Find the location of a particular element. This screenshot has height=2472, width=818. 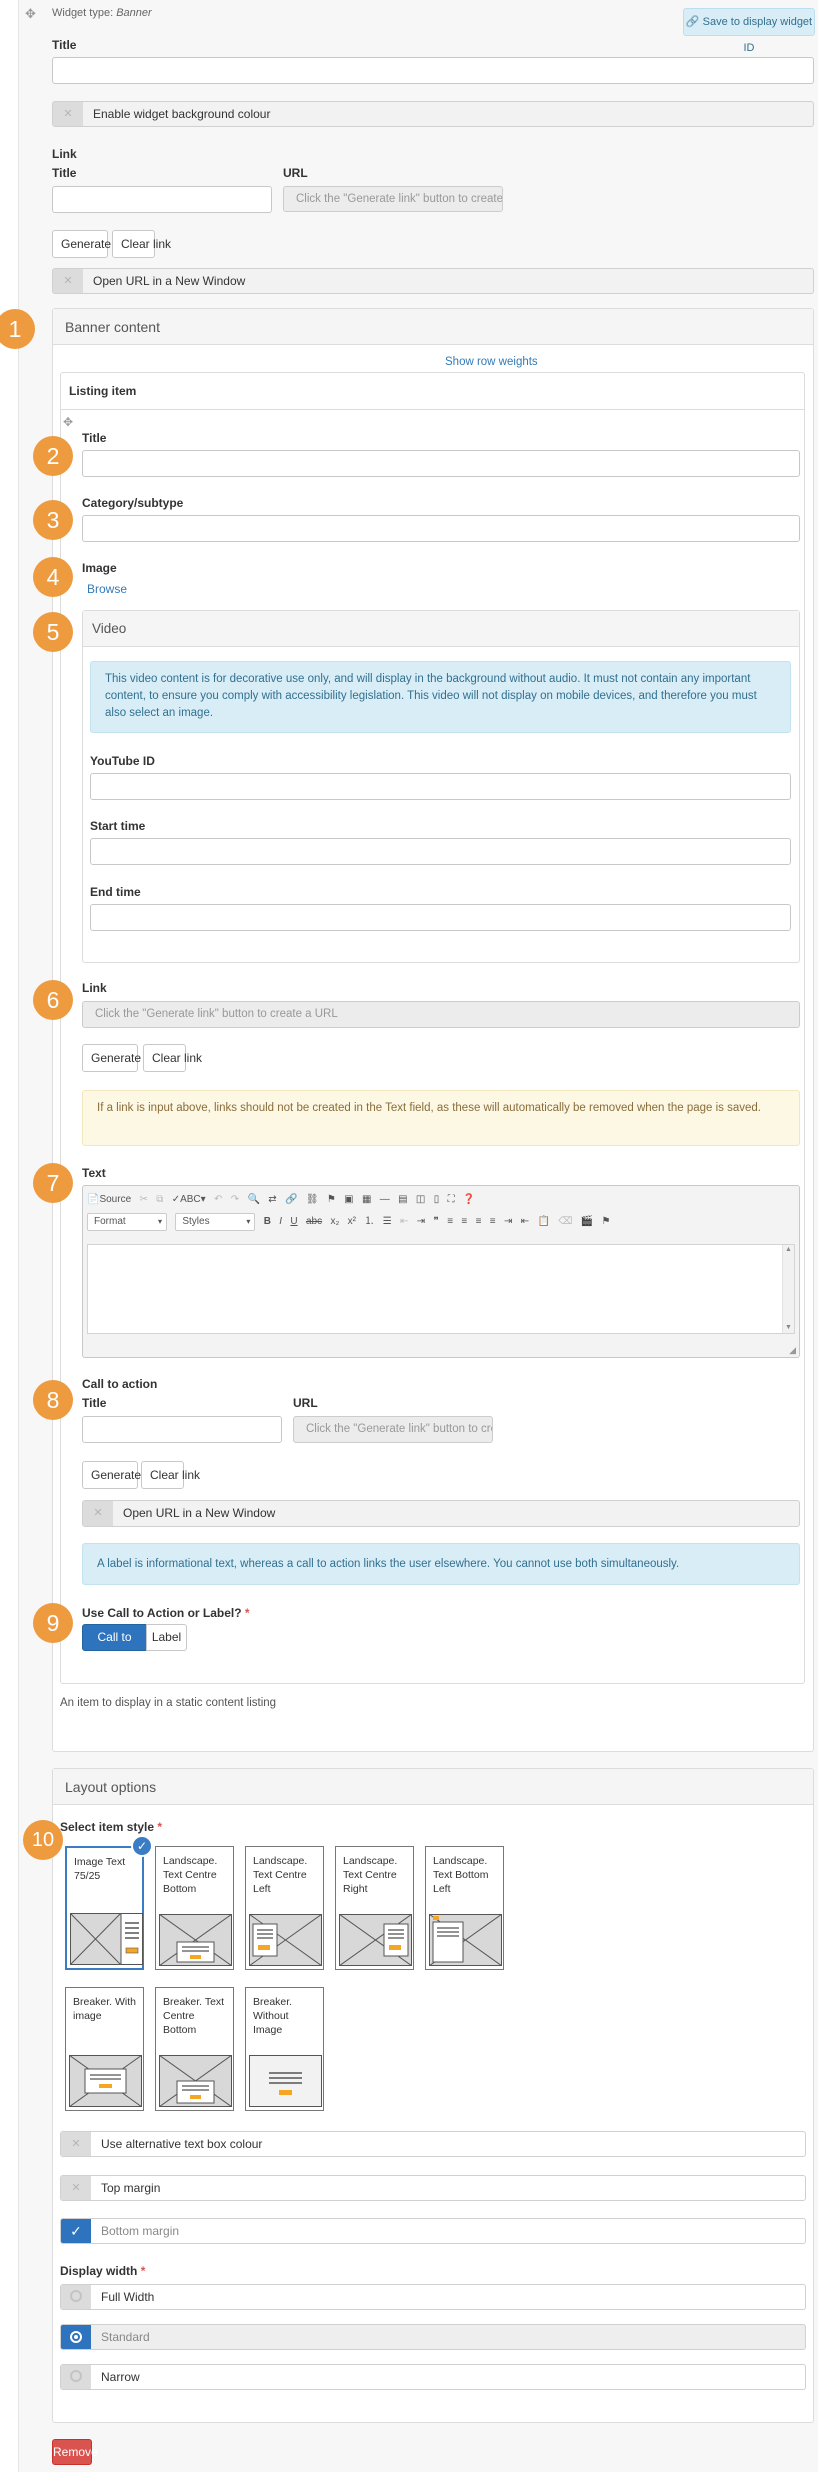

redo-icon: ↷ is located at coordinates (235, 1200).